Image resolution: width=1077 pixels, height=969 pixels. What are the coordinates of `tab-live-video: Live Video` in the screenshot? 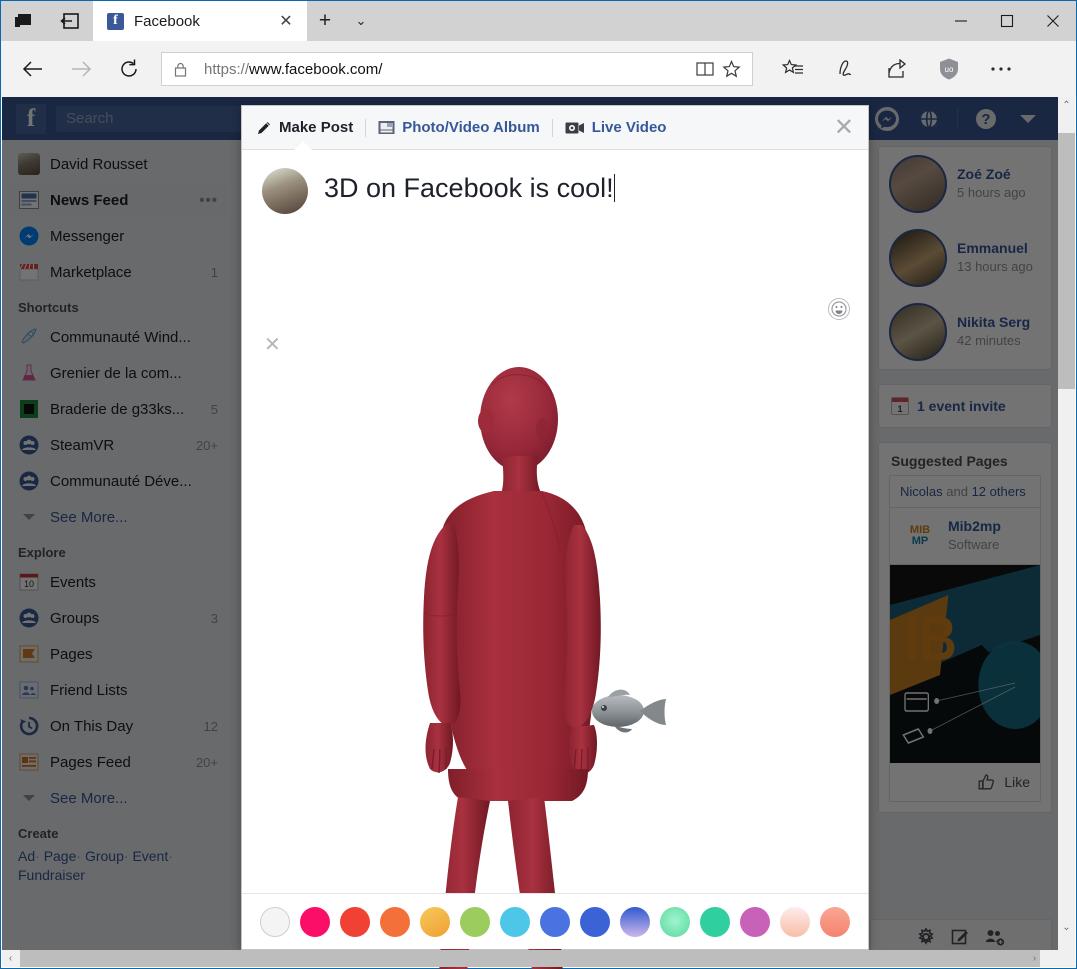 It's located at (616, 128).